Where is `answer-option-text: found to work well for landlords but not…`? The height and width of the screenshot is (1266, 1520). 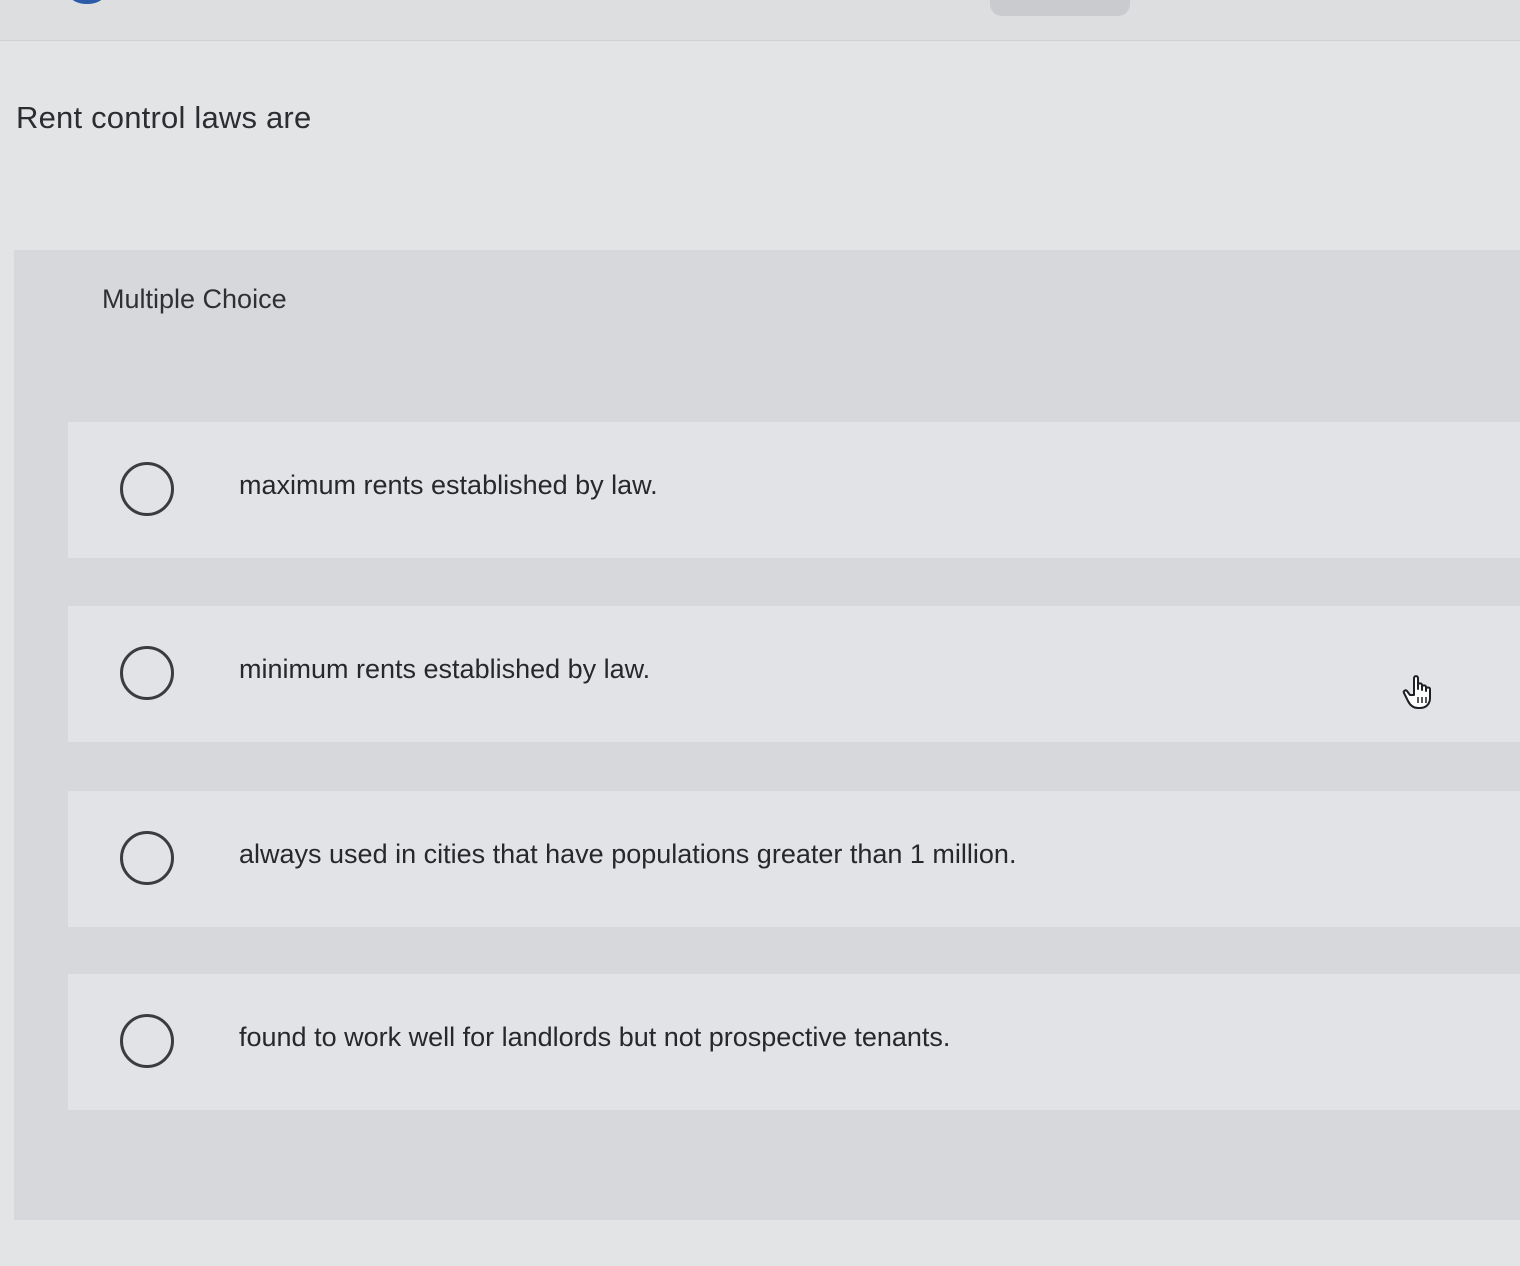 answer-option-text: found to work well for landlords but not… is located at coordinates (595, 1037).